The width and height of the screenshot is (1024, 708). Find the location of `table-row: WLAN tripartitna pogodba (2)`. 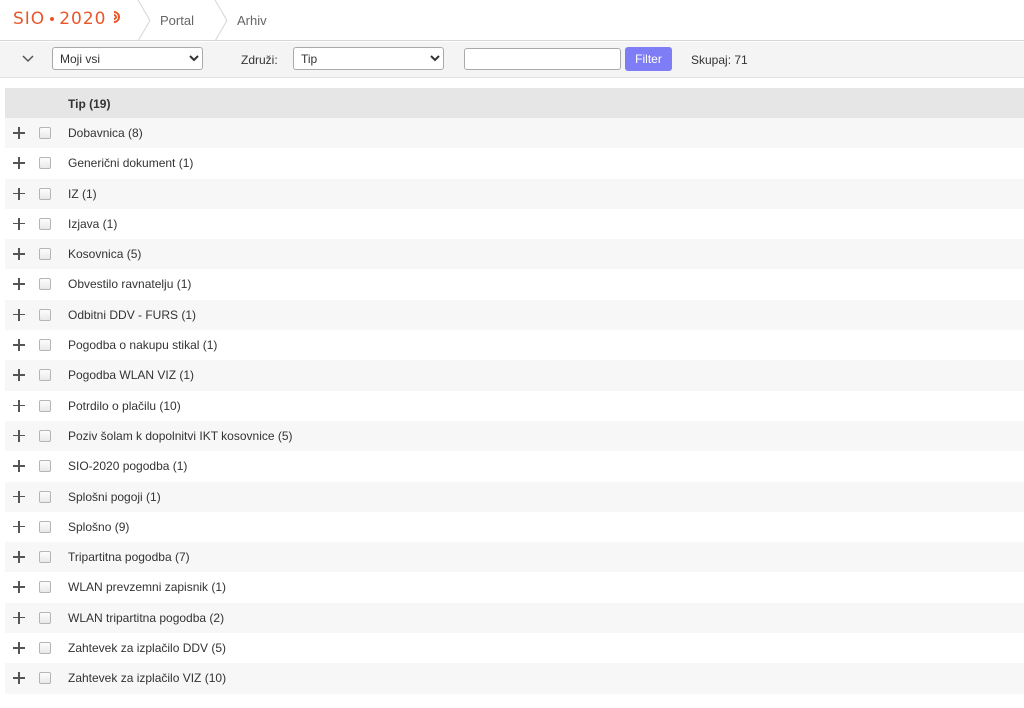

table-row: WLAN tripartitna pogodba (2) is located at coordinates (514, 618).